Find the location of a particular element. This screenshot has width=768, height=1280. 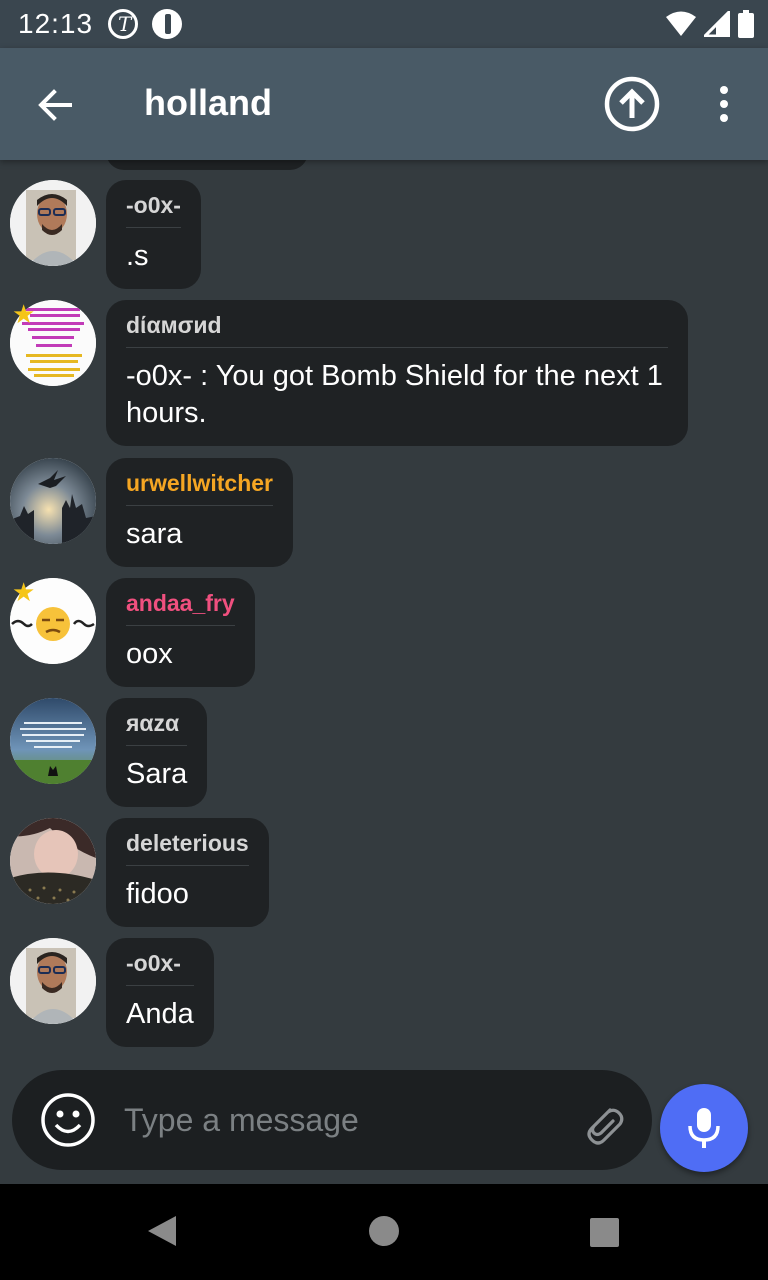

sender-name: яαzα is located at coordinates (157, 728).